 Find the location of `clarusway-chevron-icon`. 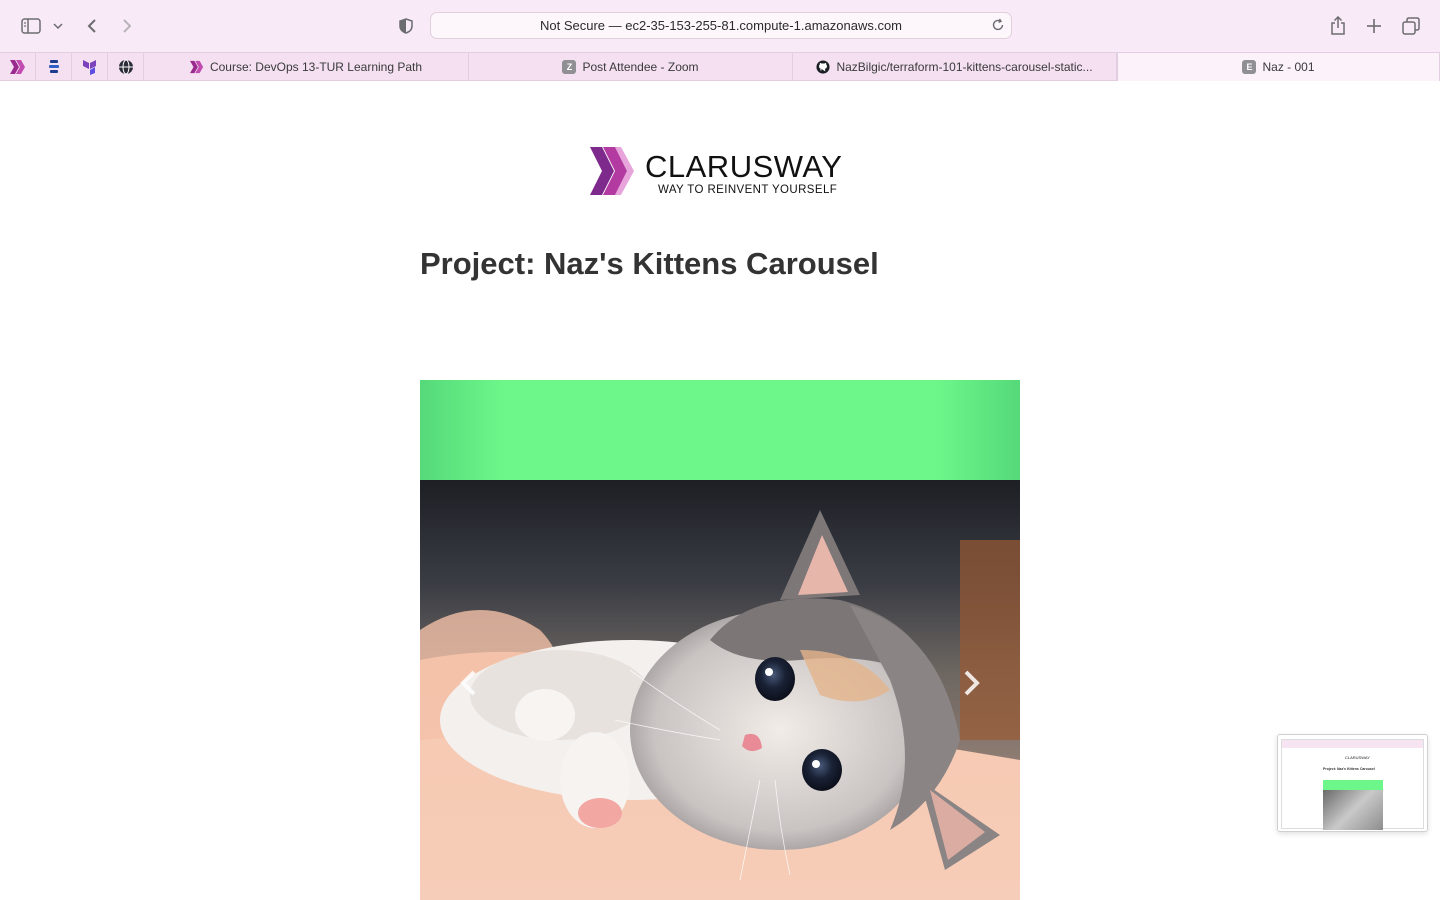

clarusway-chevron-icon is located at coordinates (612, 171).